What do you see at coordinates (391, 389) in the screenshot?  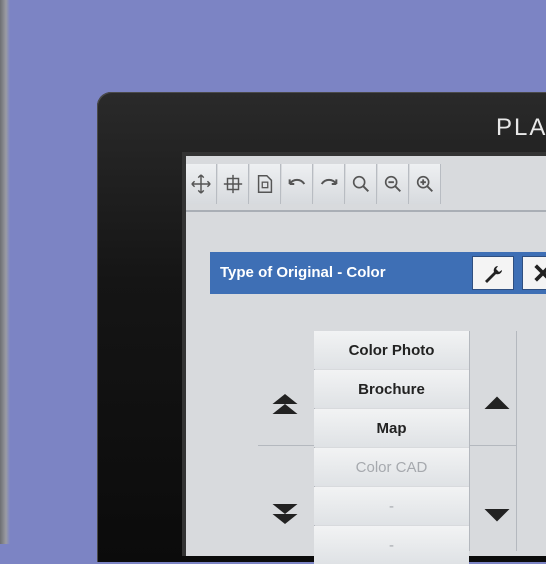 I see `option-brochure: Brochure` at bounding box center [391, 389].